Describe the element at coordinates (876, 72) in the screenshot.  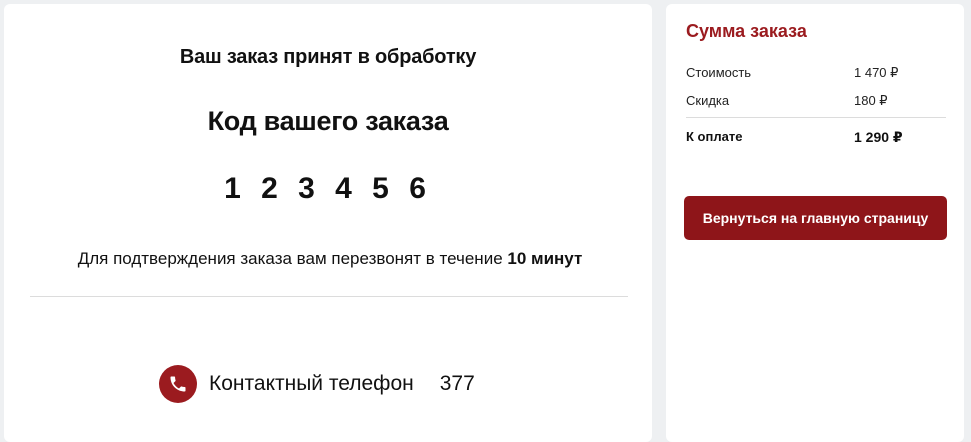
I see `summary-cost-value: 1 470 ₽` at that location.